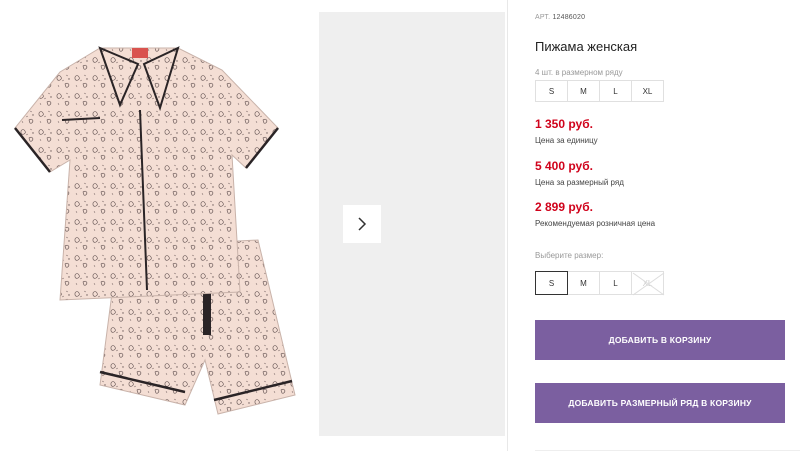 Image resolution: width=800 pixels, height=451 pixels. Describe the element at coordinates (660, 340) in the screenshot. I see `add-to-cart-button: ДОБАВИТЬ В КОРЗИНУ` at that location.